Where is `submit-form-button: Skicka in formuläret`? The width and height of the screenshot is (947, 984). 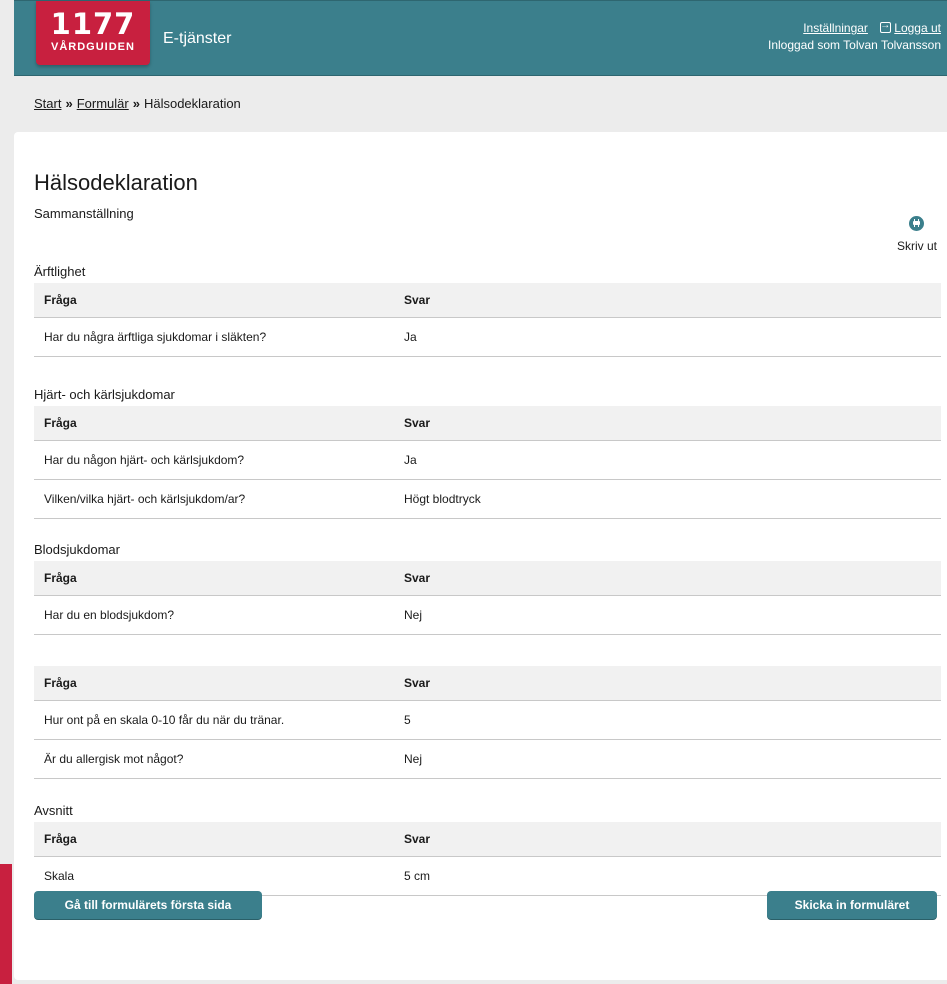
submit-form-button: Skicka in formuläret is located at coordinates (852, 905).